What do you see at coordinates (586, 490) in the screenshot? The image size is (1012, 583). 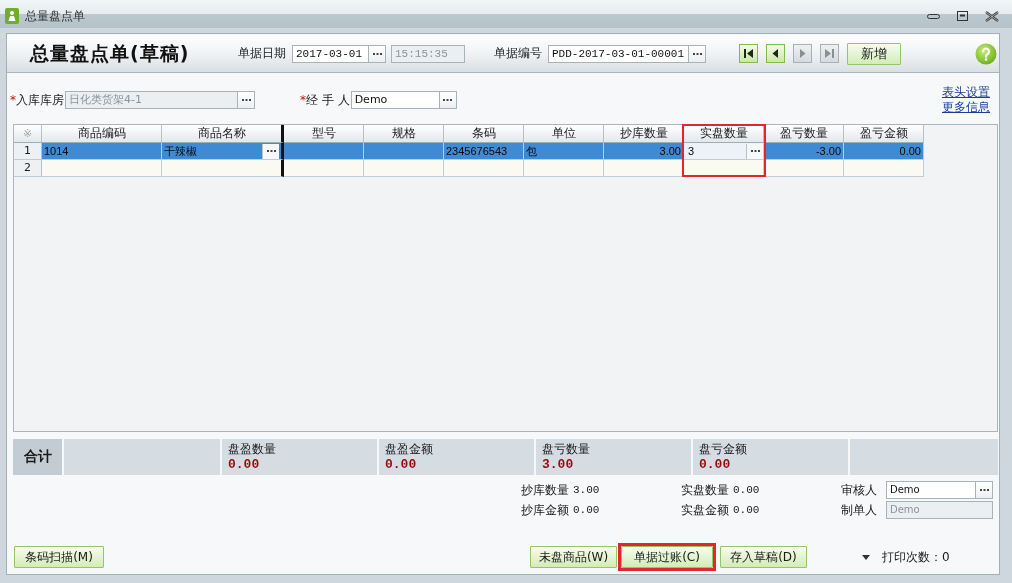 I see `stat-value: 3.00` at bounding box center [586, 490].